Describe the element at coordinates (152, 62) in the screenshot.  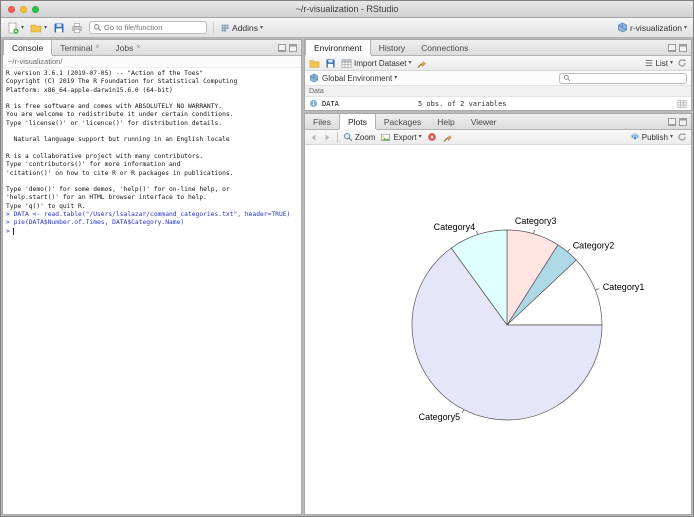
I see `console-working-directory: ~/r-visualization/` at that location.